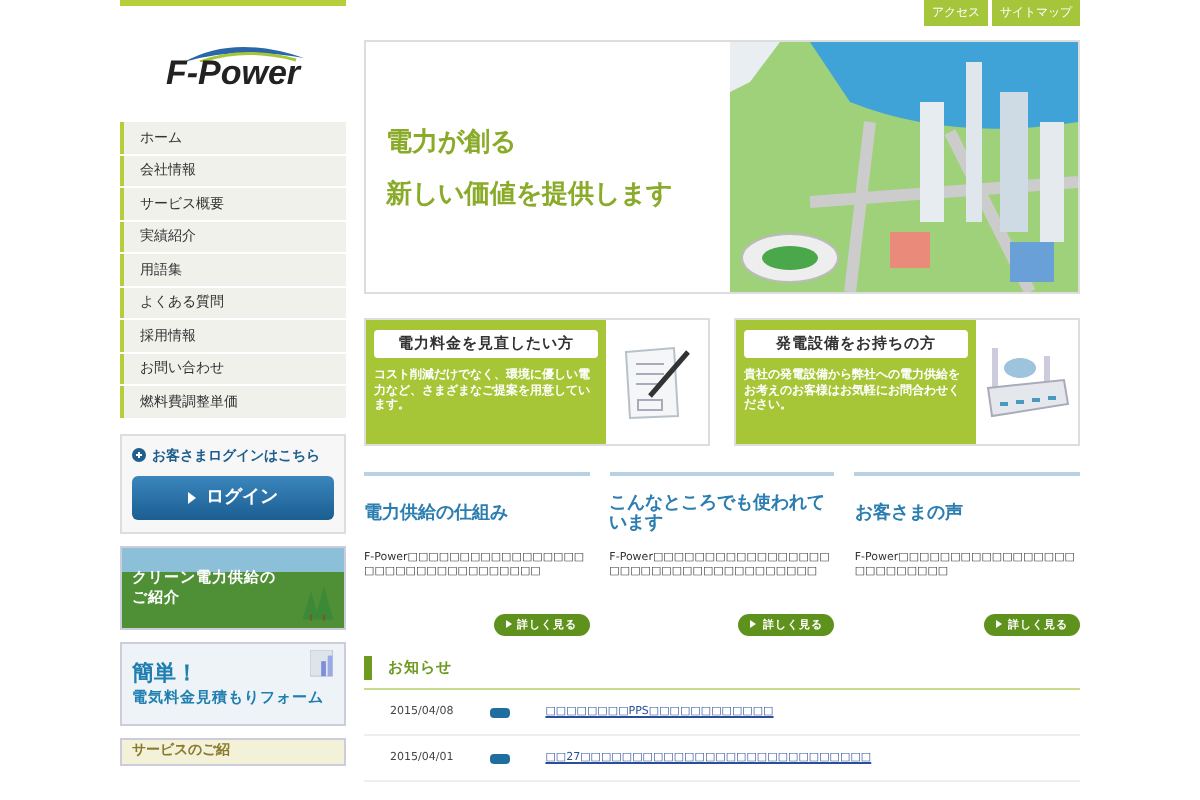 The height and width of the screenshot is (800, 1200). What do you see at coordinates (657, 382) in the screenshot?
I see `document-pen-icon` at bounding box center [657, 382].